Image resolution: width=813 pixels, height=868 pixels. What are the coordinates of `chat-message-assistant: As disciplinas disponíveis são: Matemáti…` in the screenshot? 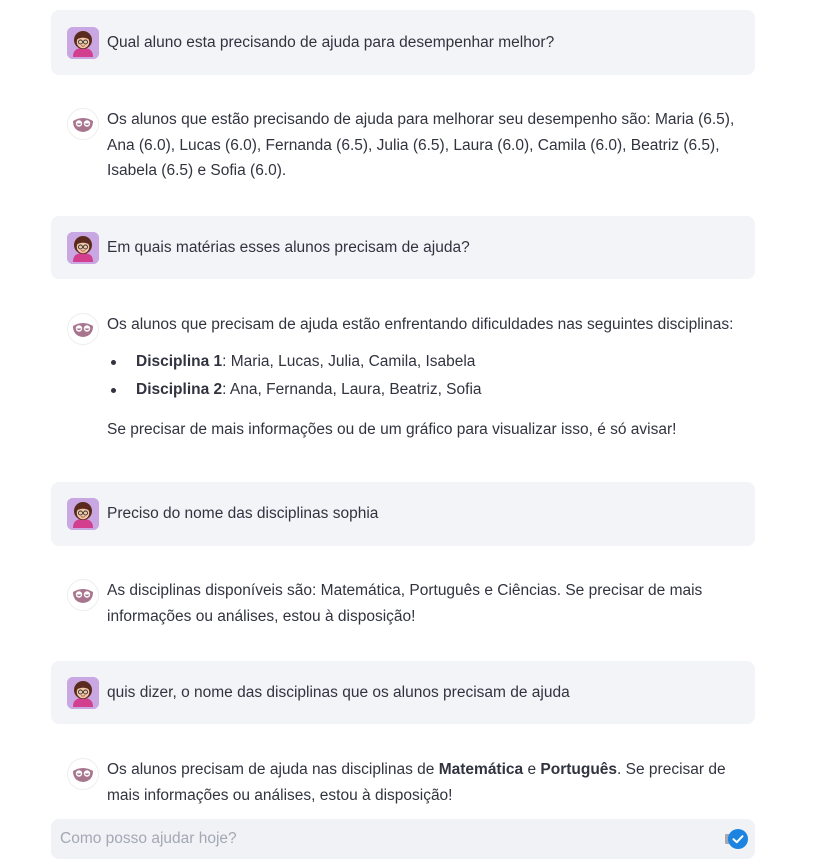 It's located at (403, 604).